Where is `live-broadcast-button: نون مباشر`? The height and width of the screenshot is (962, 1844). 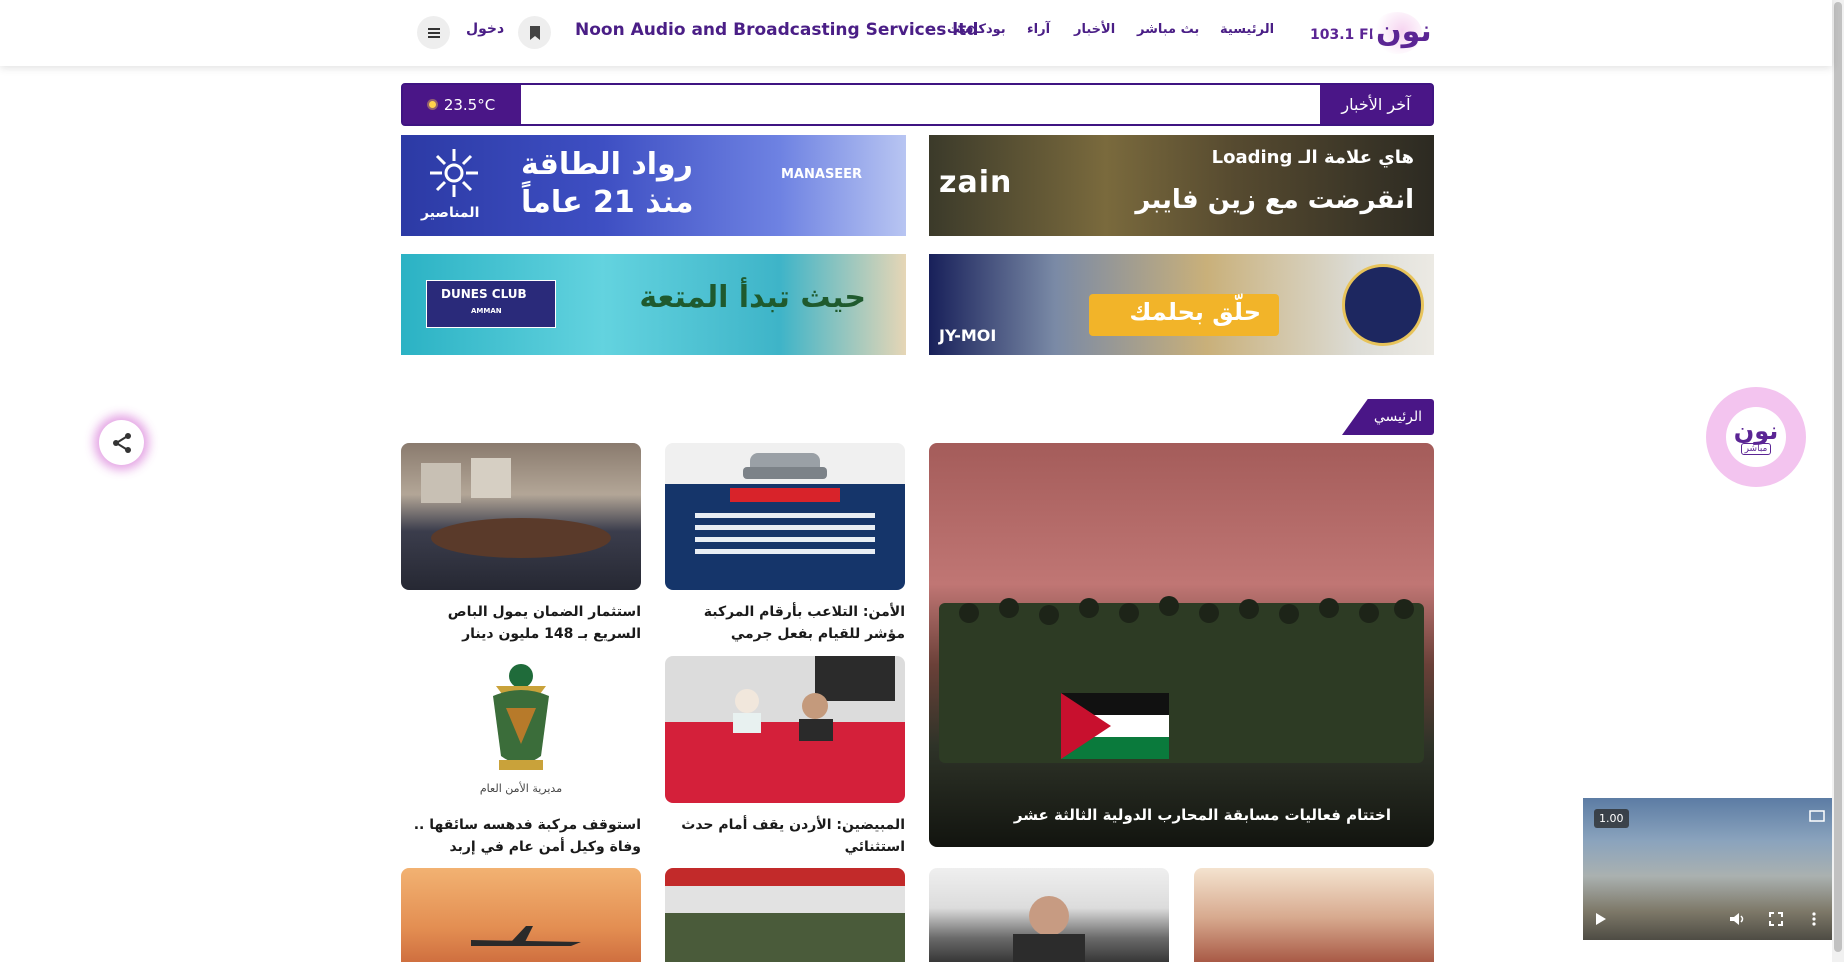 live-broadcast-button: نون مباشر is located at coordinates (1756, 437).